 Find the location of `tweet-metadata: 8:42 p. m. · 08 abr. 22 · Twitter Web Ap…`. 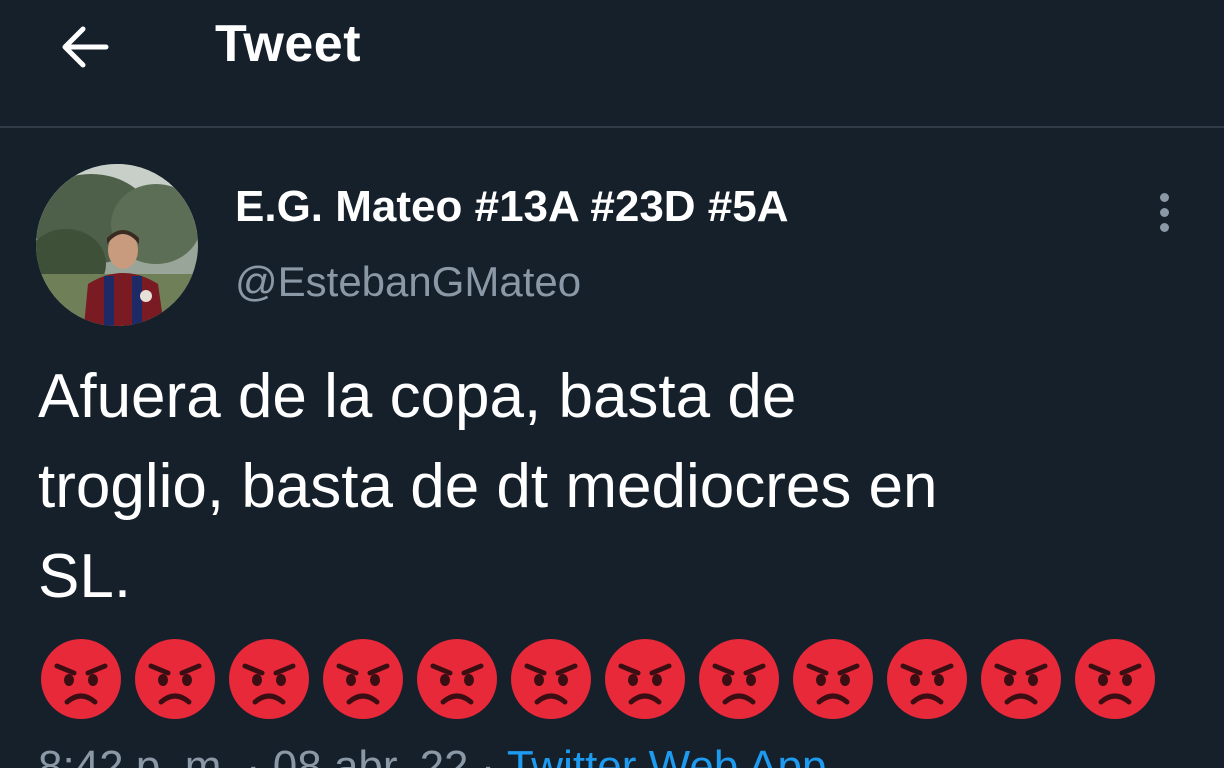

tweet-metadata: 8:42 p. m. · 08 abr. 22 · Twitter Web Ap… is located at coordinates (432, 755).